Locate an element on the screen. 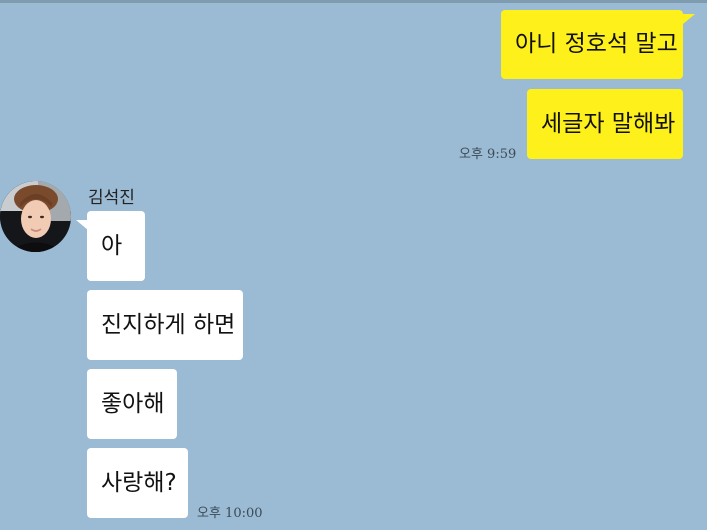 This screenshot has width=707, height=530. message-text: 아니 정호석 말고 is located at coordinates (596, 44).